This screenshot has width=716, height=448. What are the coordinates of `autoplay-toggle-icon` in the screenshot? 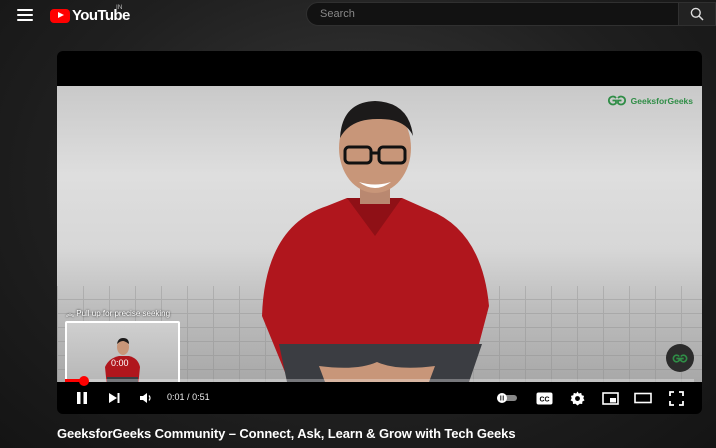 It's located at (507, 398).